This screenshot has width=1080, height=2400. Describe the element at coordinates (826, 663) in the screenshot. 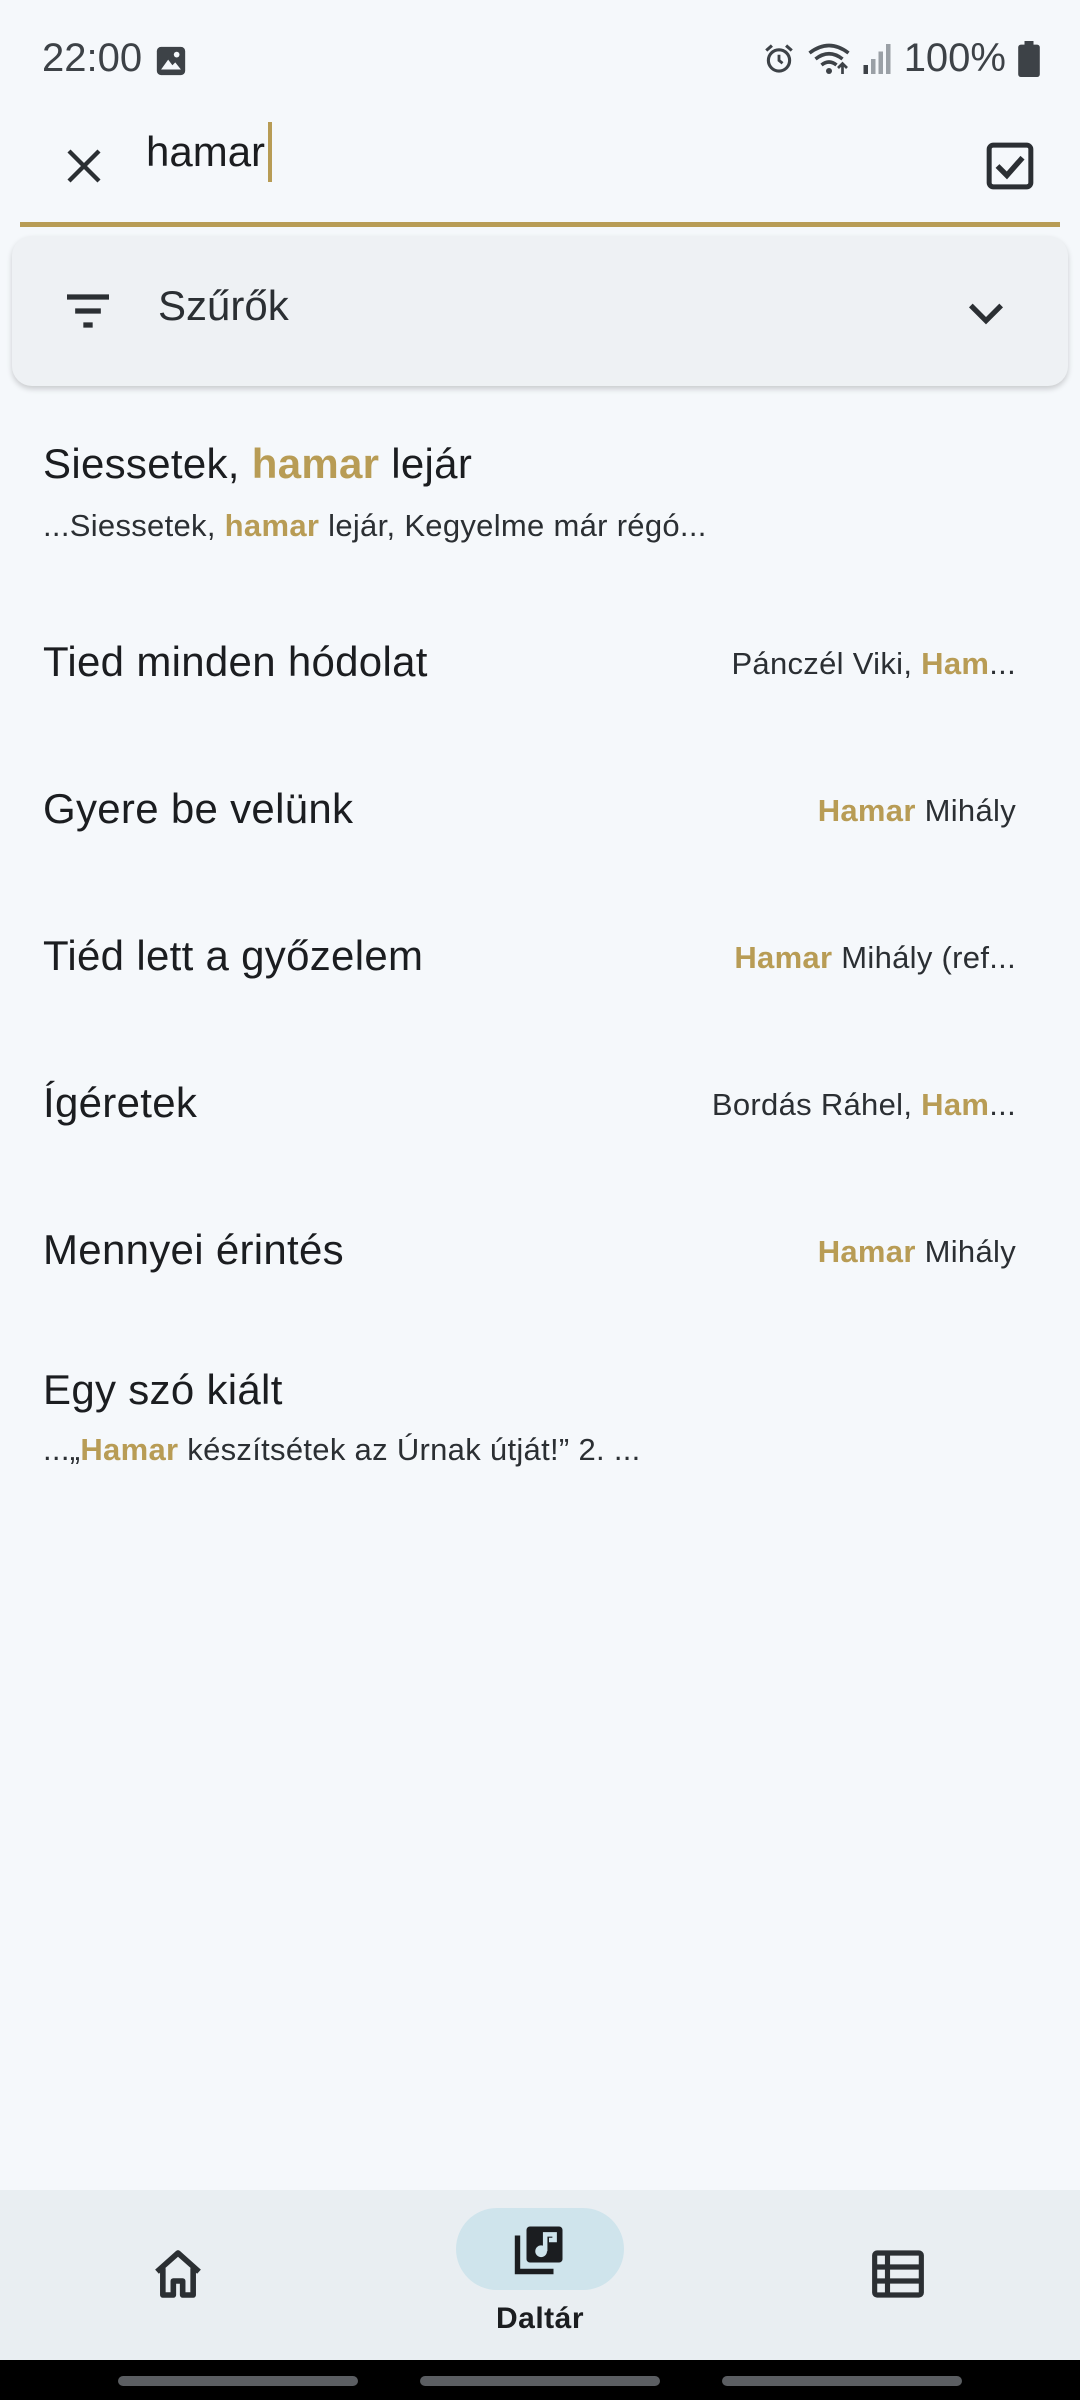

I see `author-text: Pánczél Viki,` at that location.